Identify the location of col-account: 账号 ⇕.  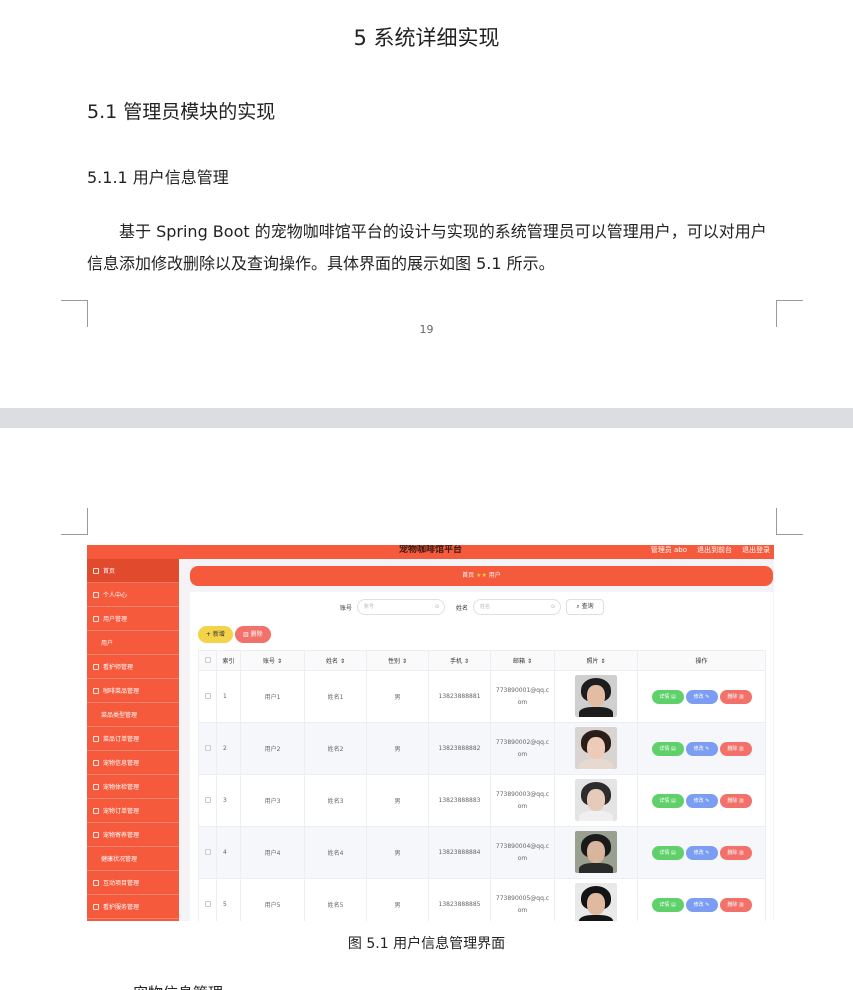
(272, 660).